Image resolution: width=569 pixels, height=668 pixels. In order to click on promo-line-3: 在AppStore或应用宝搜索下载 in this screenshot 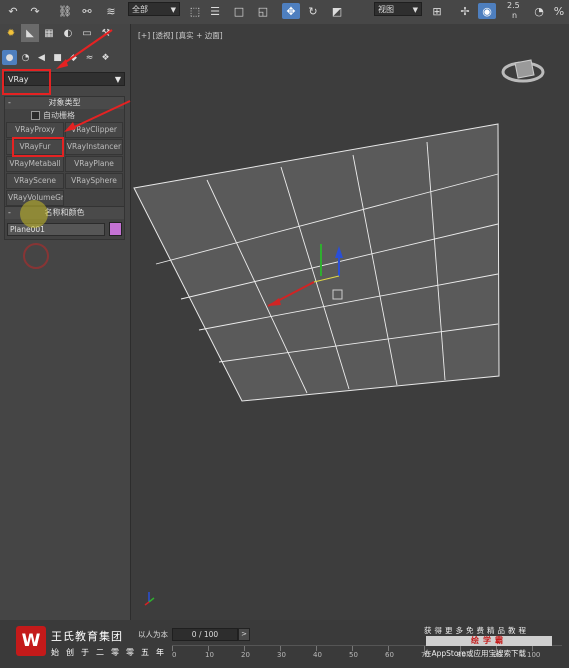, I will do `click(475, 653)`.